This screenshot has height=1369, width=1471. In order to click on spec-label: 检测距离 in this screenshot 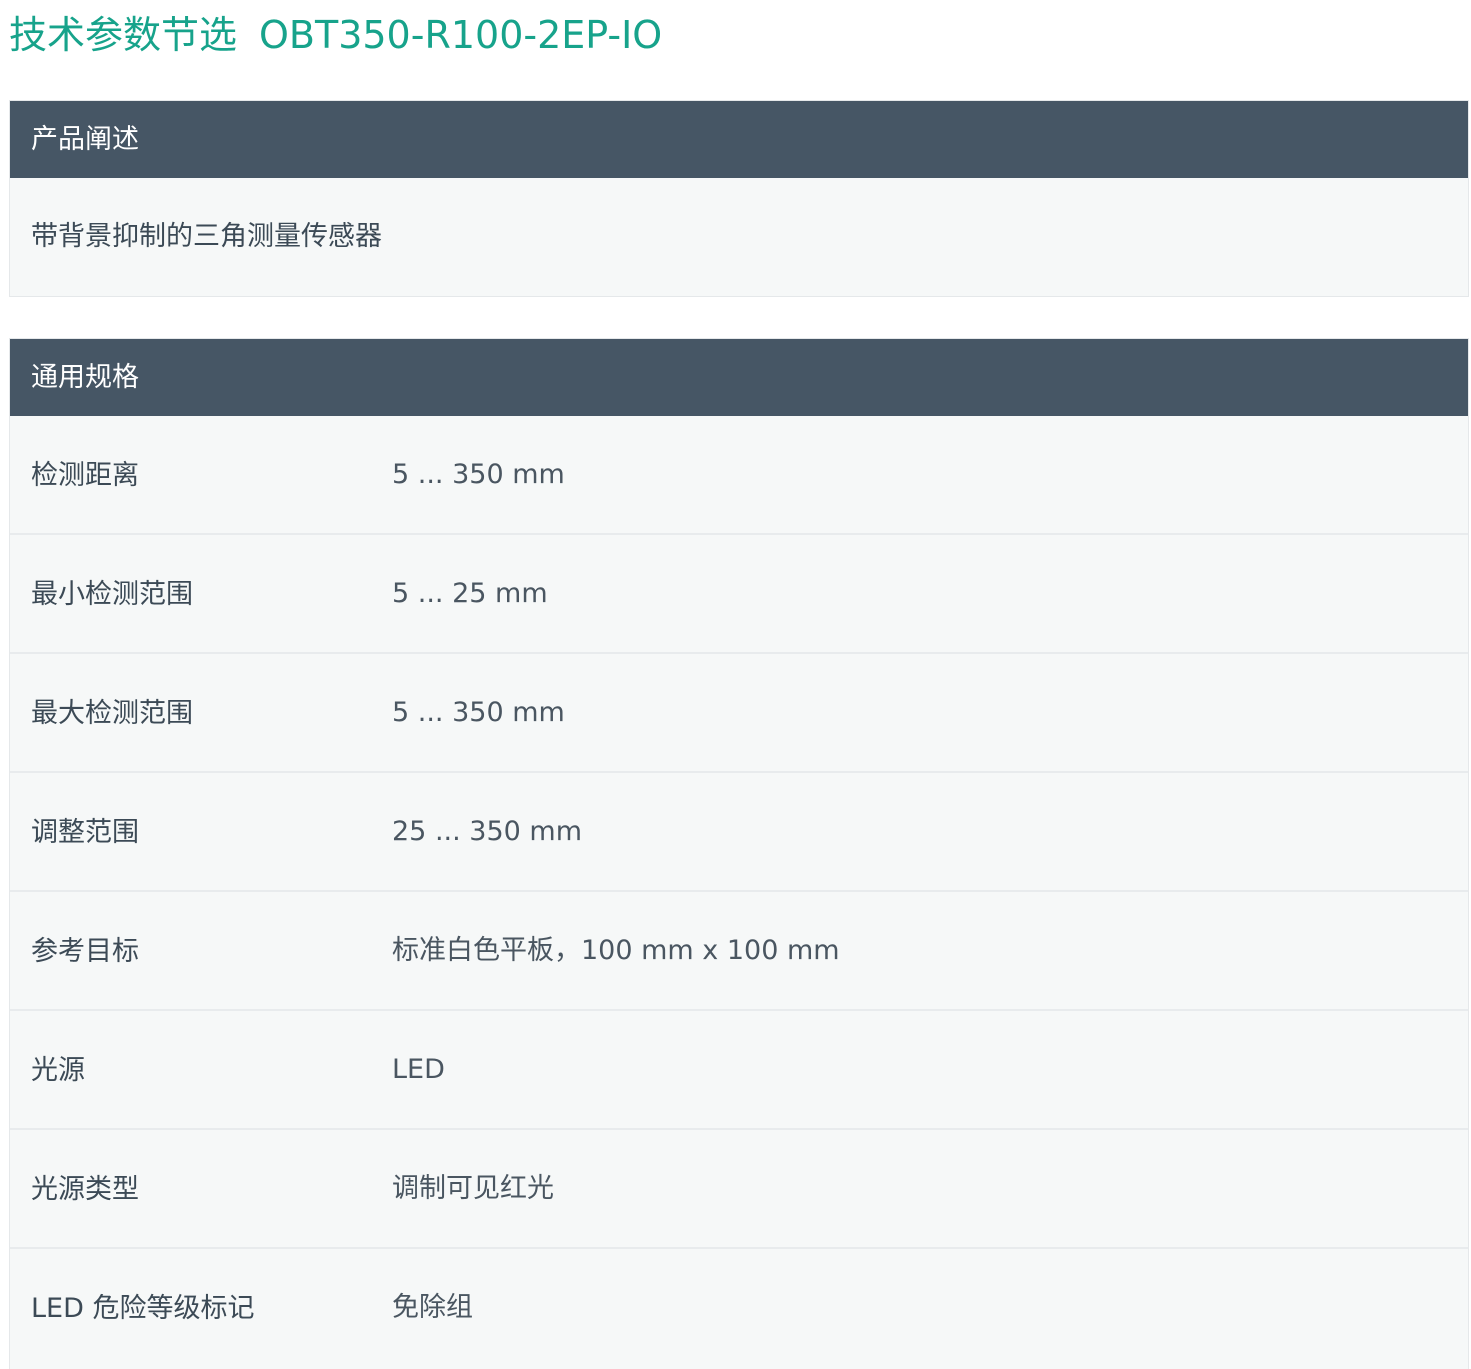, I will do `click(85, 475)`.